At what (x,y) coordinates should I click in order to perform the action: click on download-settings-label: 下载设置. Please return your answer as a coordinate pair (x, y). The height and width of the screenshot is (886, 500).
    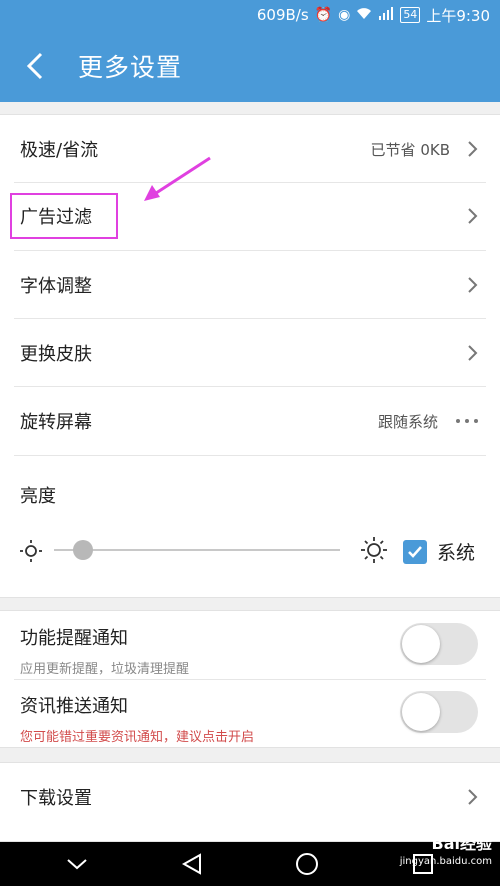
    Looking at the image, I should click on (56, 798).